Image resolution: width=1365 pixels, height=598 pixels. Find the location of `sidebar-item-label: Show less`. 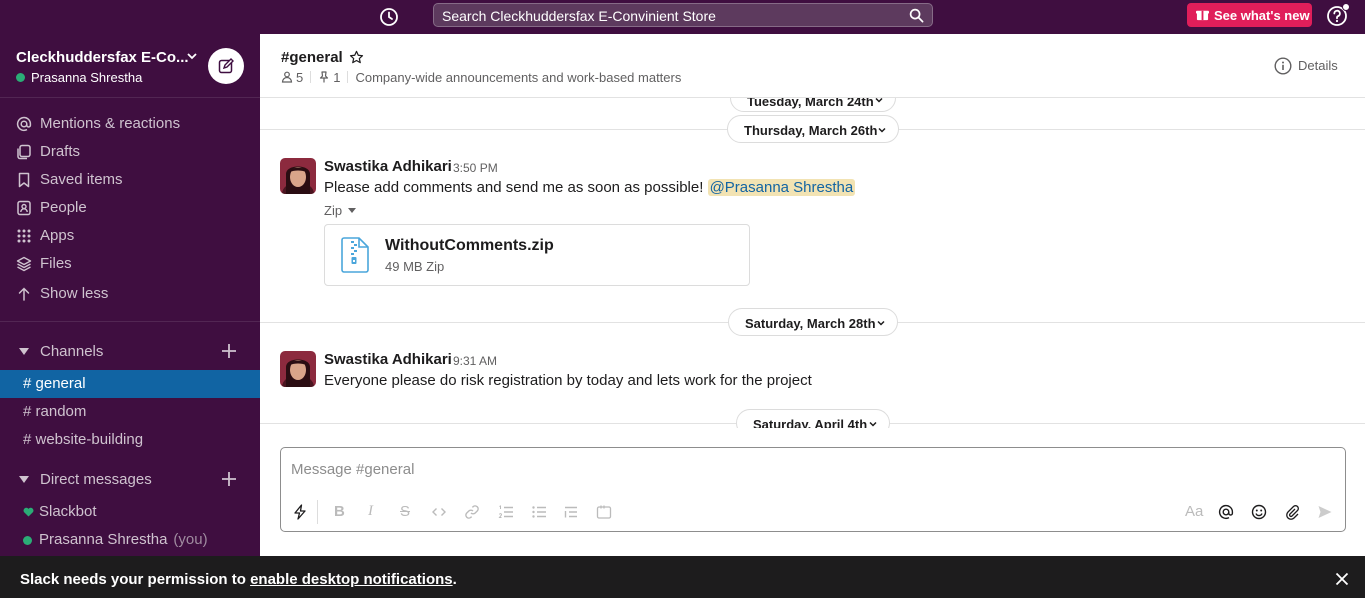

sidebar-item-label: Show less is located at coordinates (74, 293).